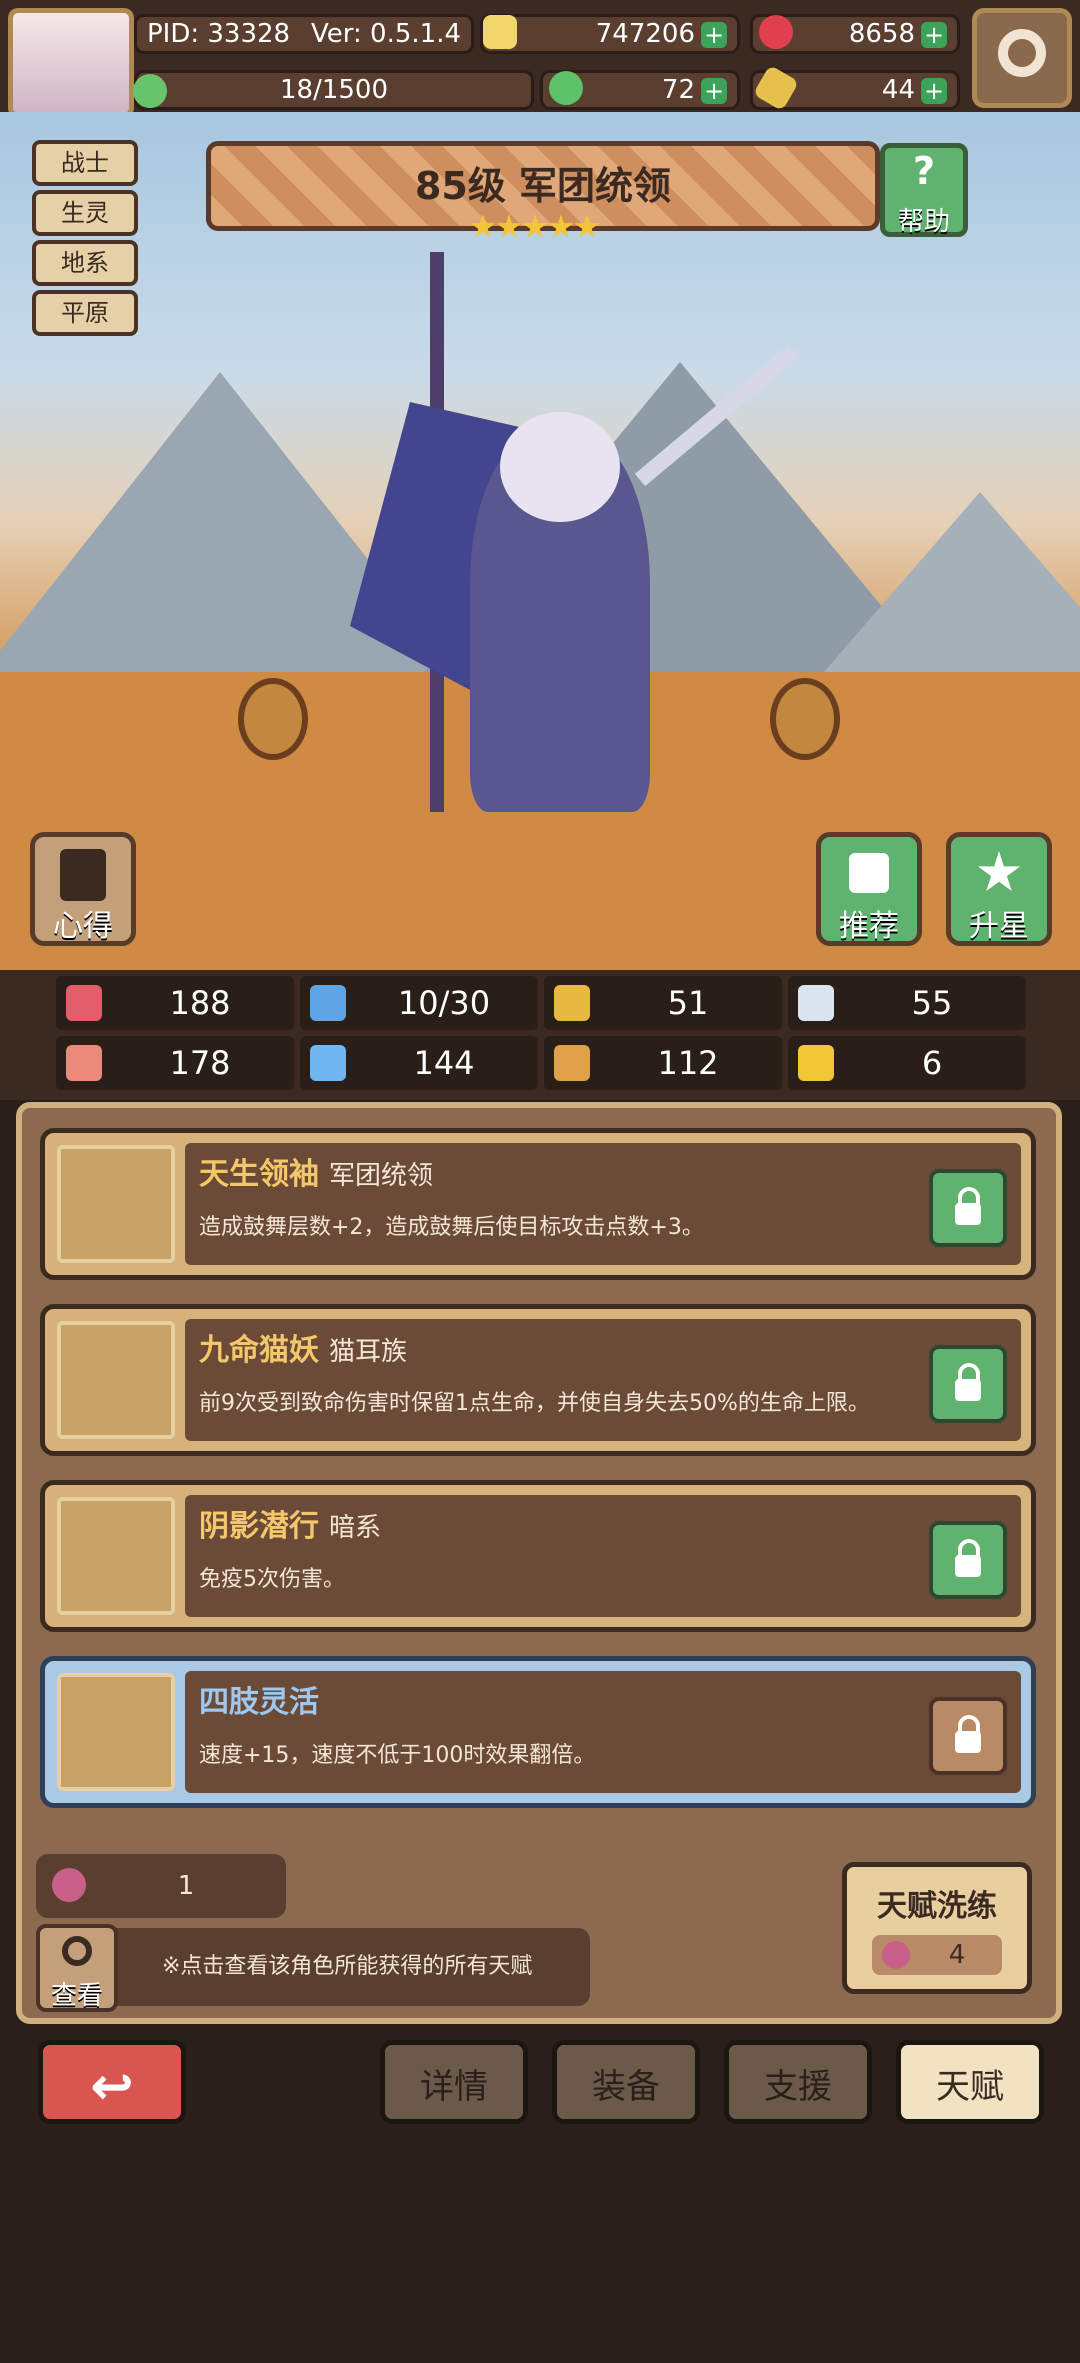 This screenshot has height=2363, width=1080. Describe the element at coordinates (77, 1968) in the screenshot. I see `view-button: 查看` at that location.